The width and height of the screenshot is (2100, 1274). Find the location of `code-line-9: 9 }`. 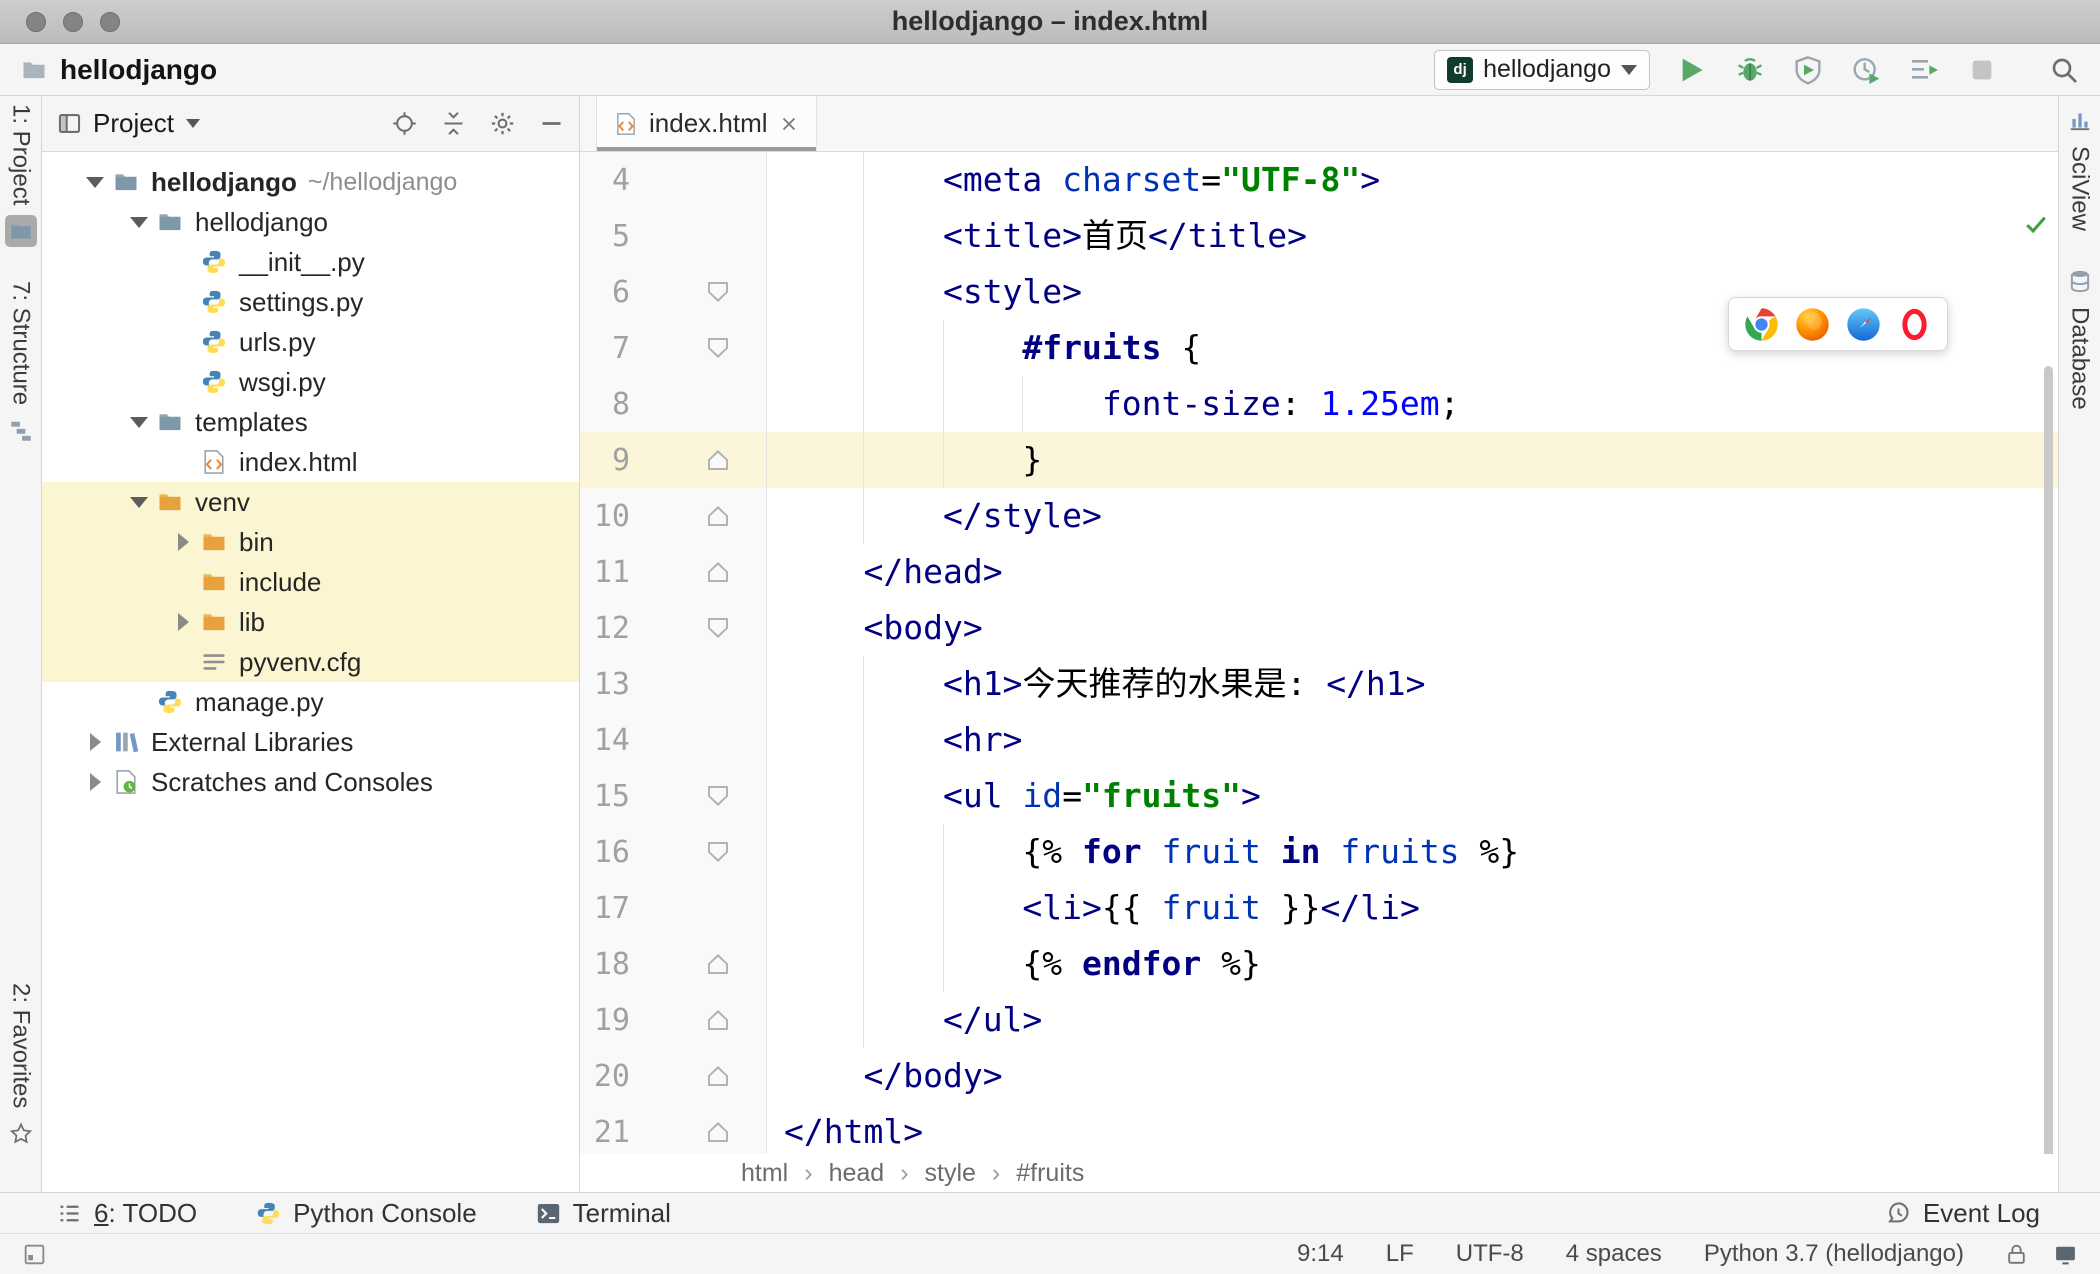

code-line-9: 9 } is located at coordinates (1319, 460).